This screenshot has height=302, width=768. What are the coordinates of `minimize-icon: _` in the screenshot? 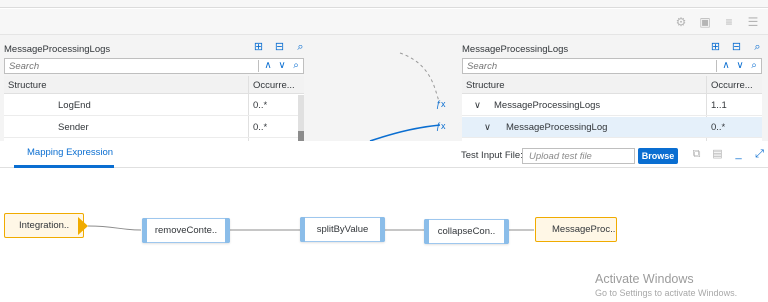 It's located at (738, 154).